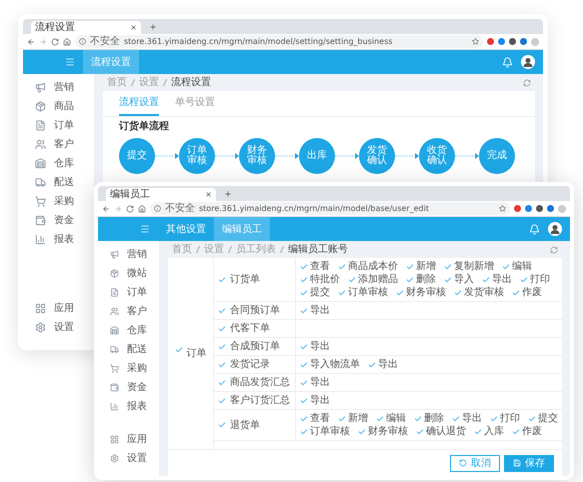  What do you see at coordinates (245, 425) in the screenshot?
I see `permission-label: 退货单` at bounding box center [245, 425].